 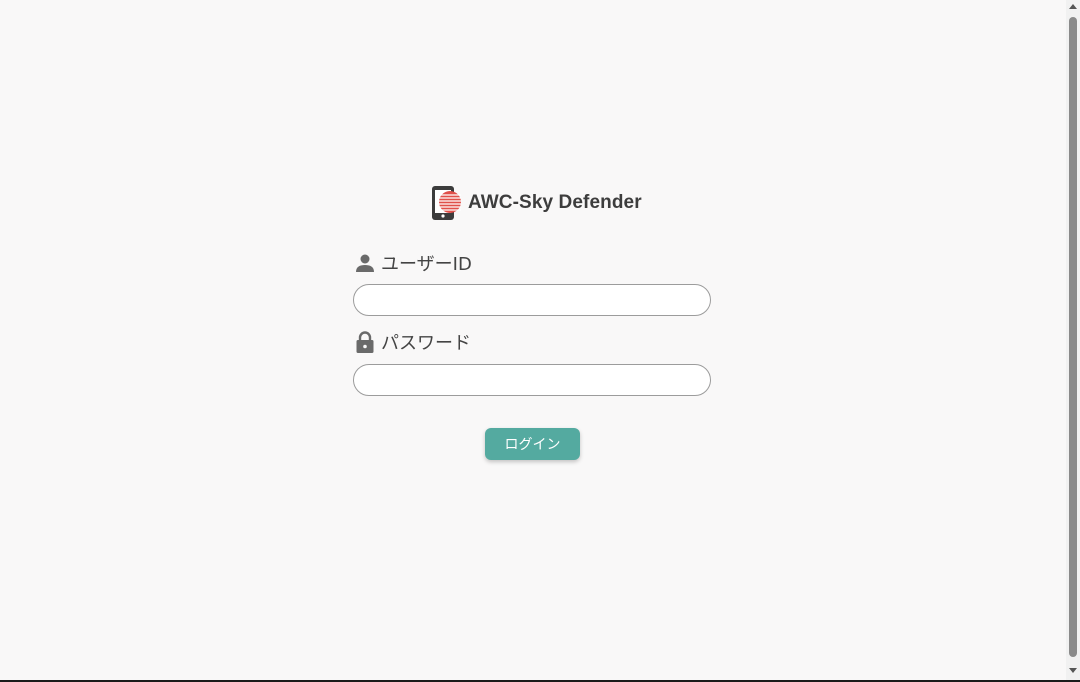 What do you see at coordinates (532, 300) in the screenshot?
I see `user-id-input` at bounding box center [532, 300].